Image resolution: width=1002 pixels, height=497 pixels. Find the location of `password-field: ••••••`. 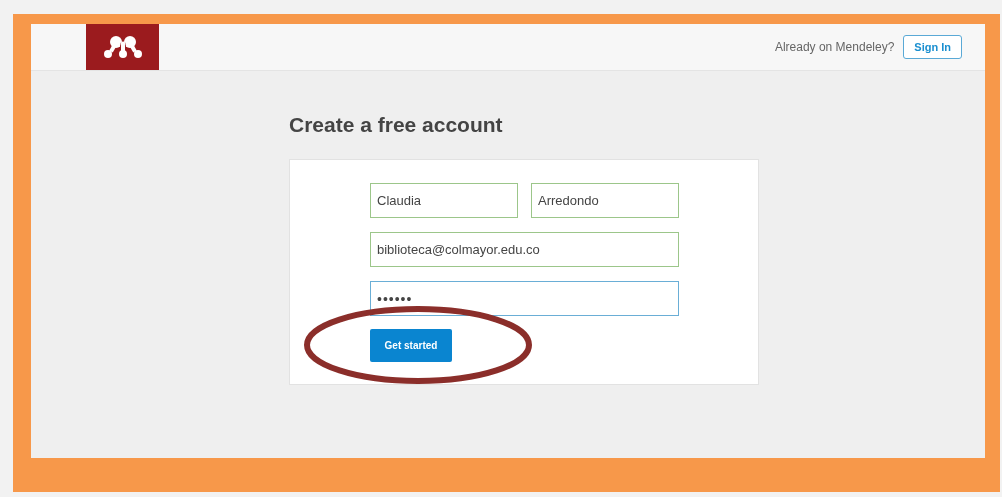

password-field: •••••• is located at coordinates (524, 298).